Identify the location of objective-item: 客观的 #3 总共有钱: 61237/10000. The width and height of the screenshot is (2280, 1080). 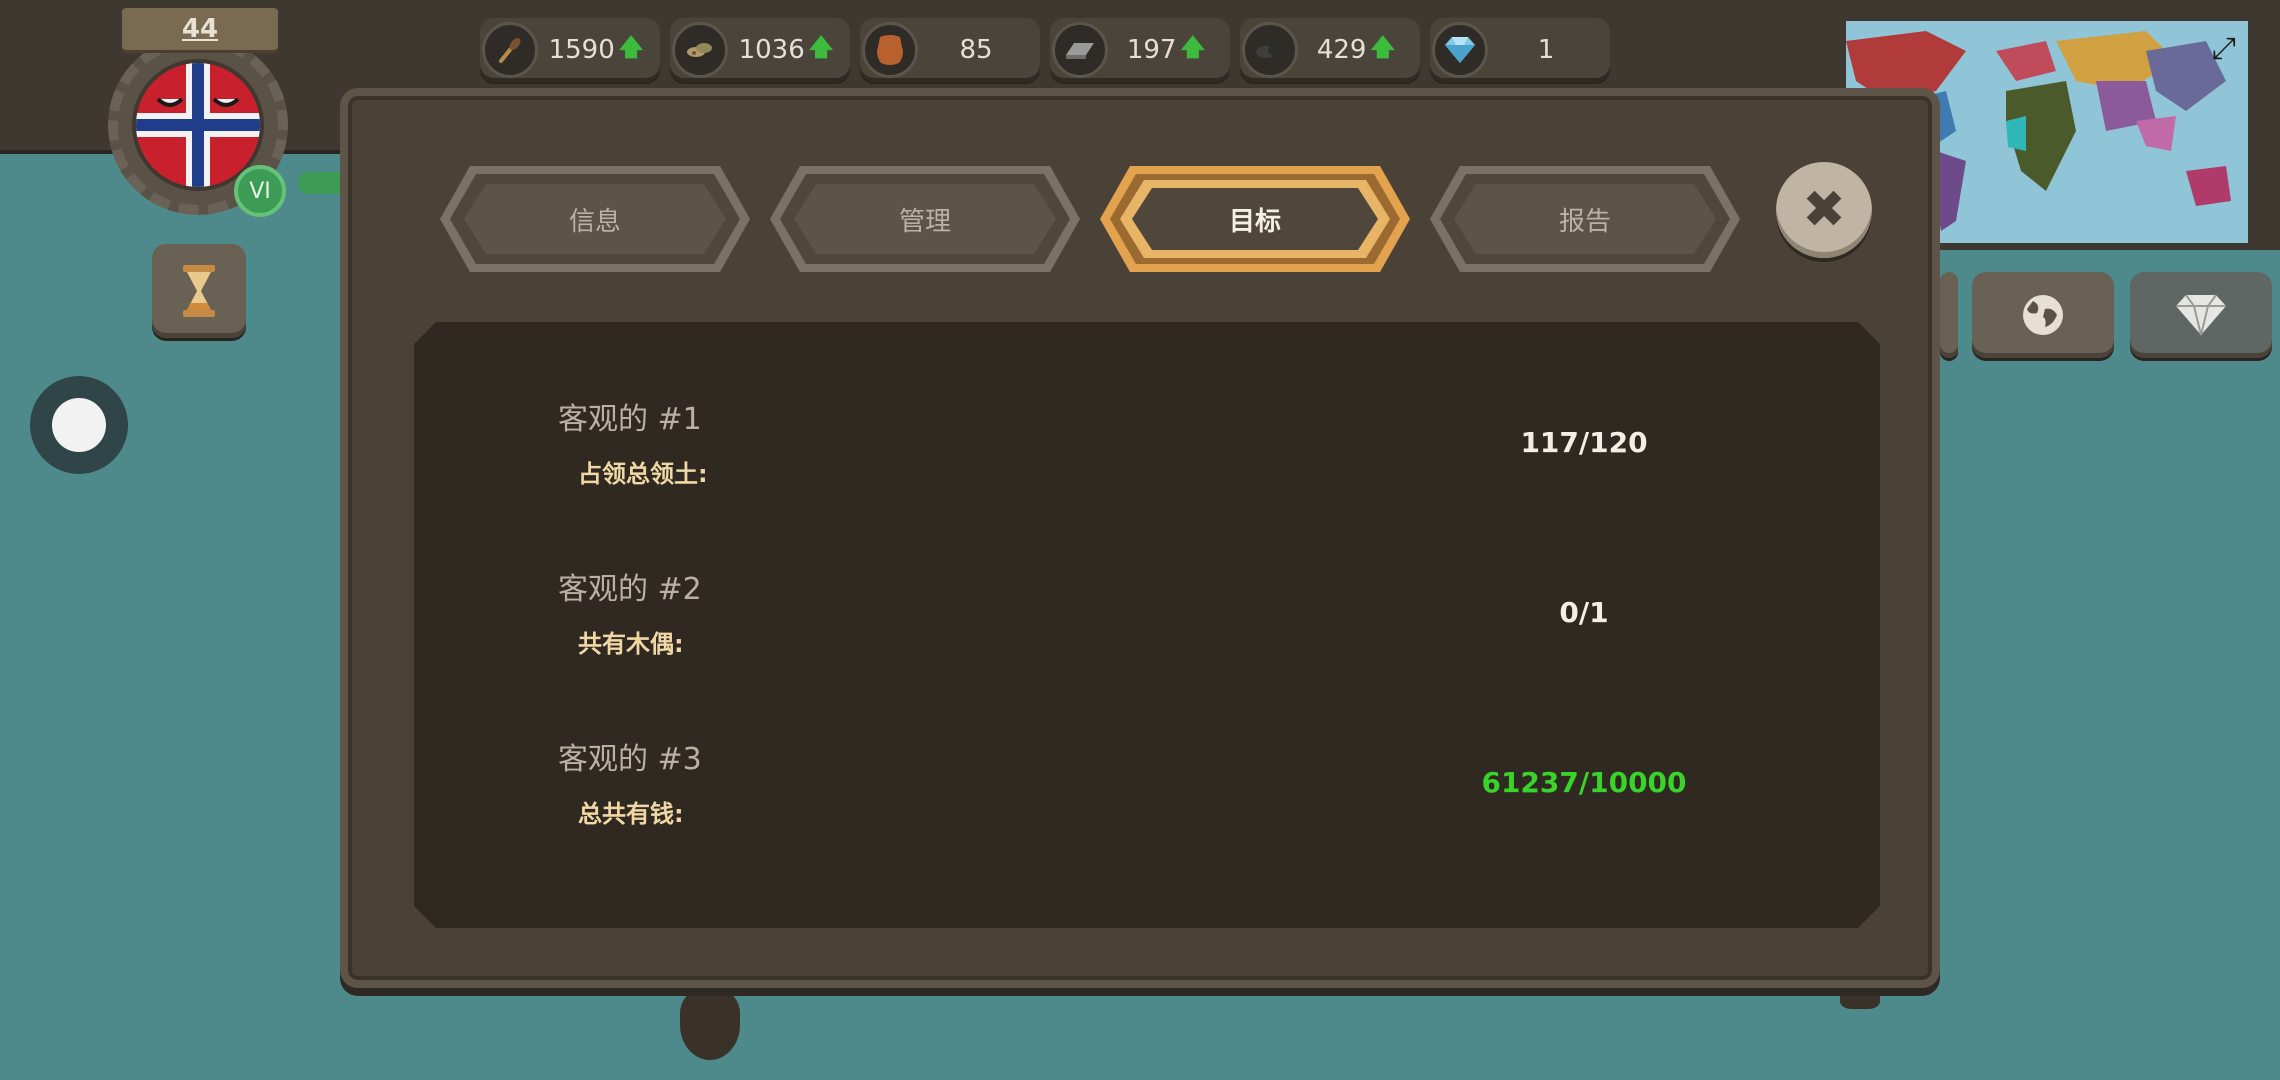
(1147, 804).